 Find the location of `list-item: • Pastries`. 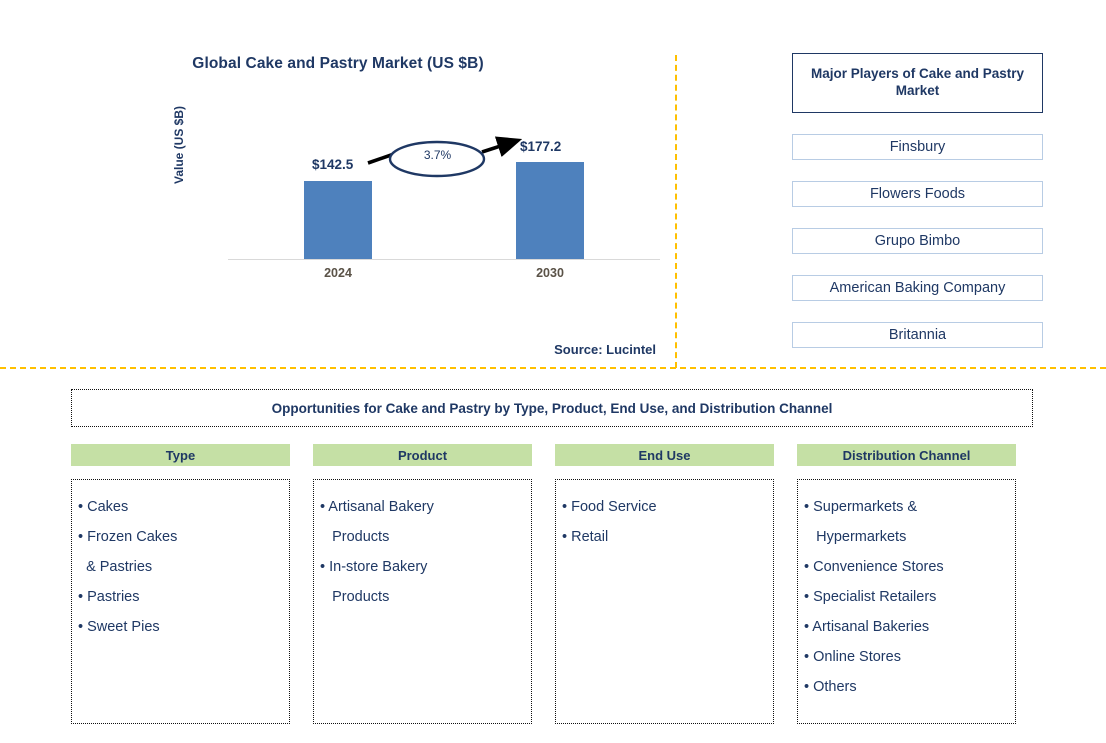

list-item: • Pastries is located at coordinates (109, 597).